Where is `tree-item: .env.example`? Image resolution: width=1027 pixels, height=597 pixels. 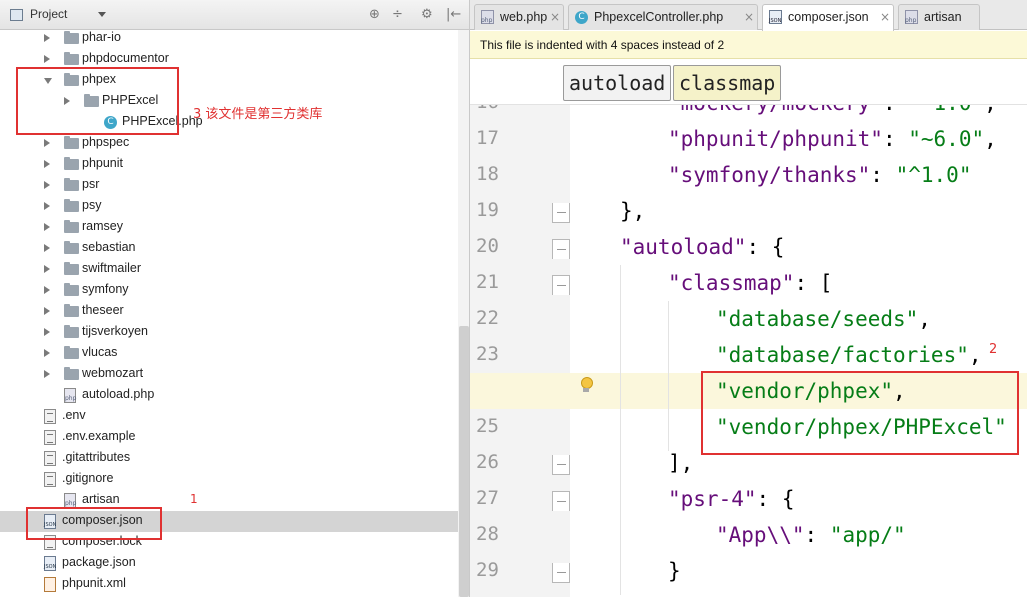 tree-item: .env.example is located at coordinates (234, 437).